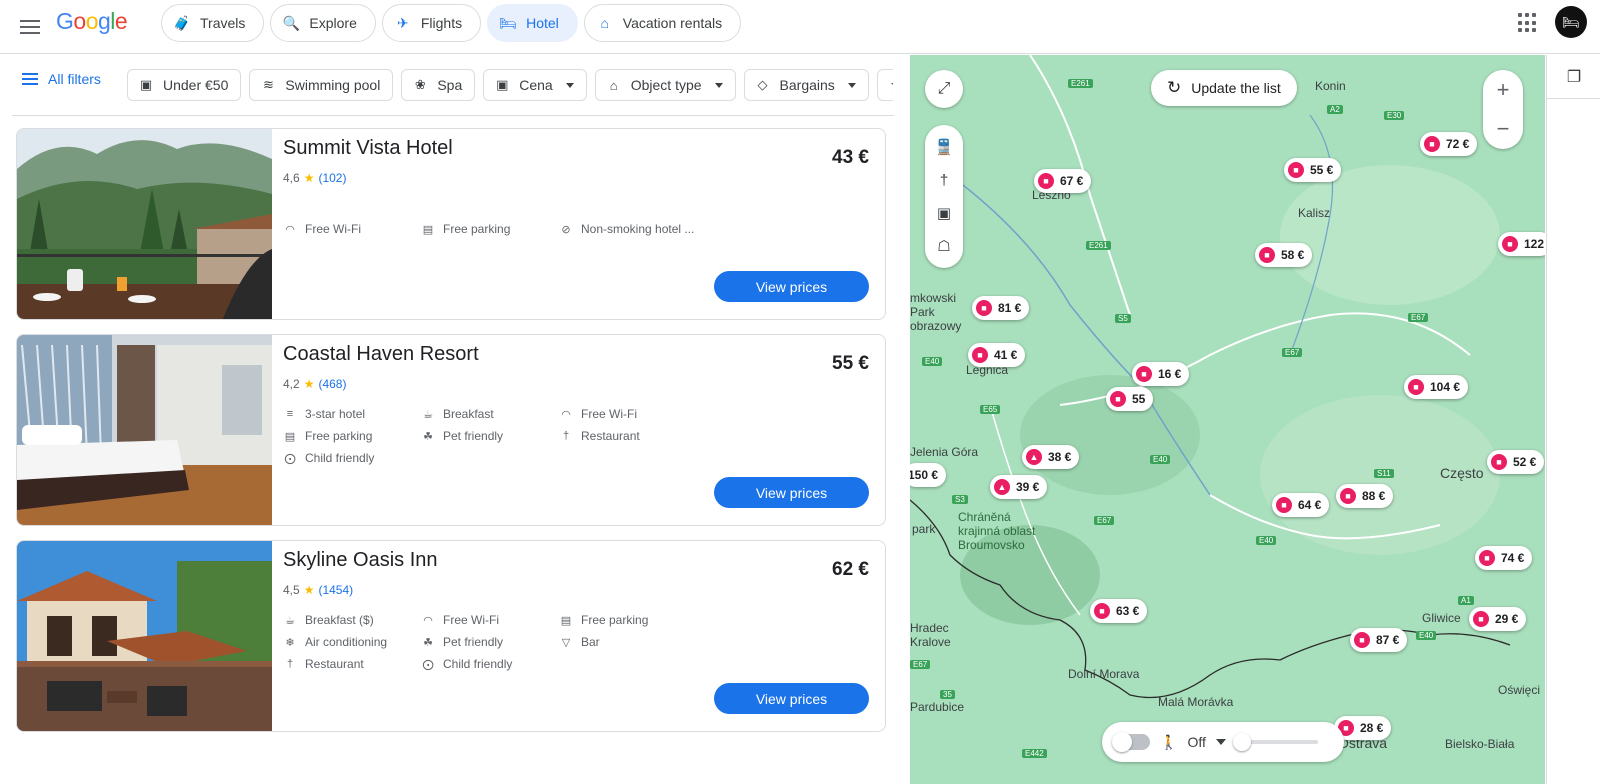 The height and width of the screenshot is (784, 1600). What do you see at coordinates (402, 22) in the screenshot?
I see `plane-icon: ✈` at bounding box center [402, 22].